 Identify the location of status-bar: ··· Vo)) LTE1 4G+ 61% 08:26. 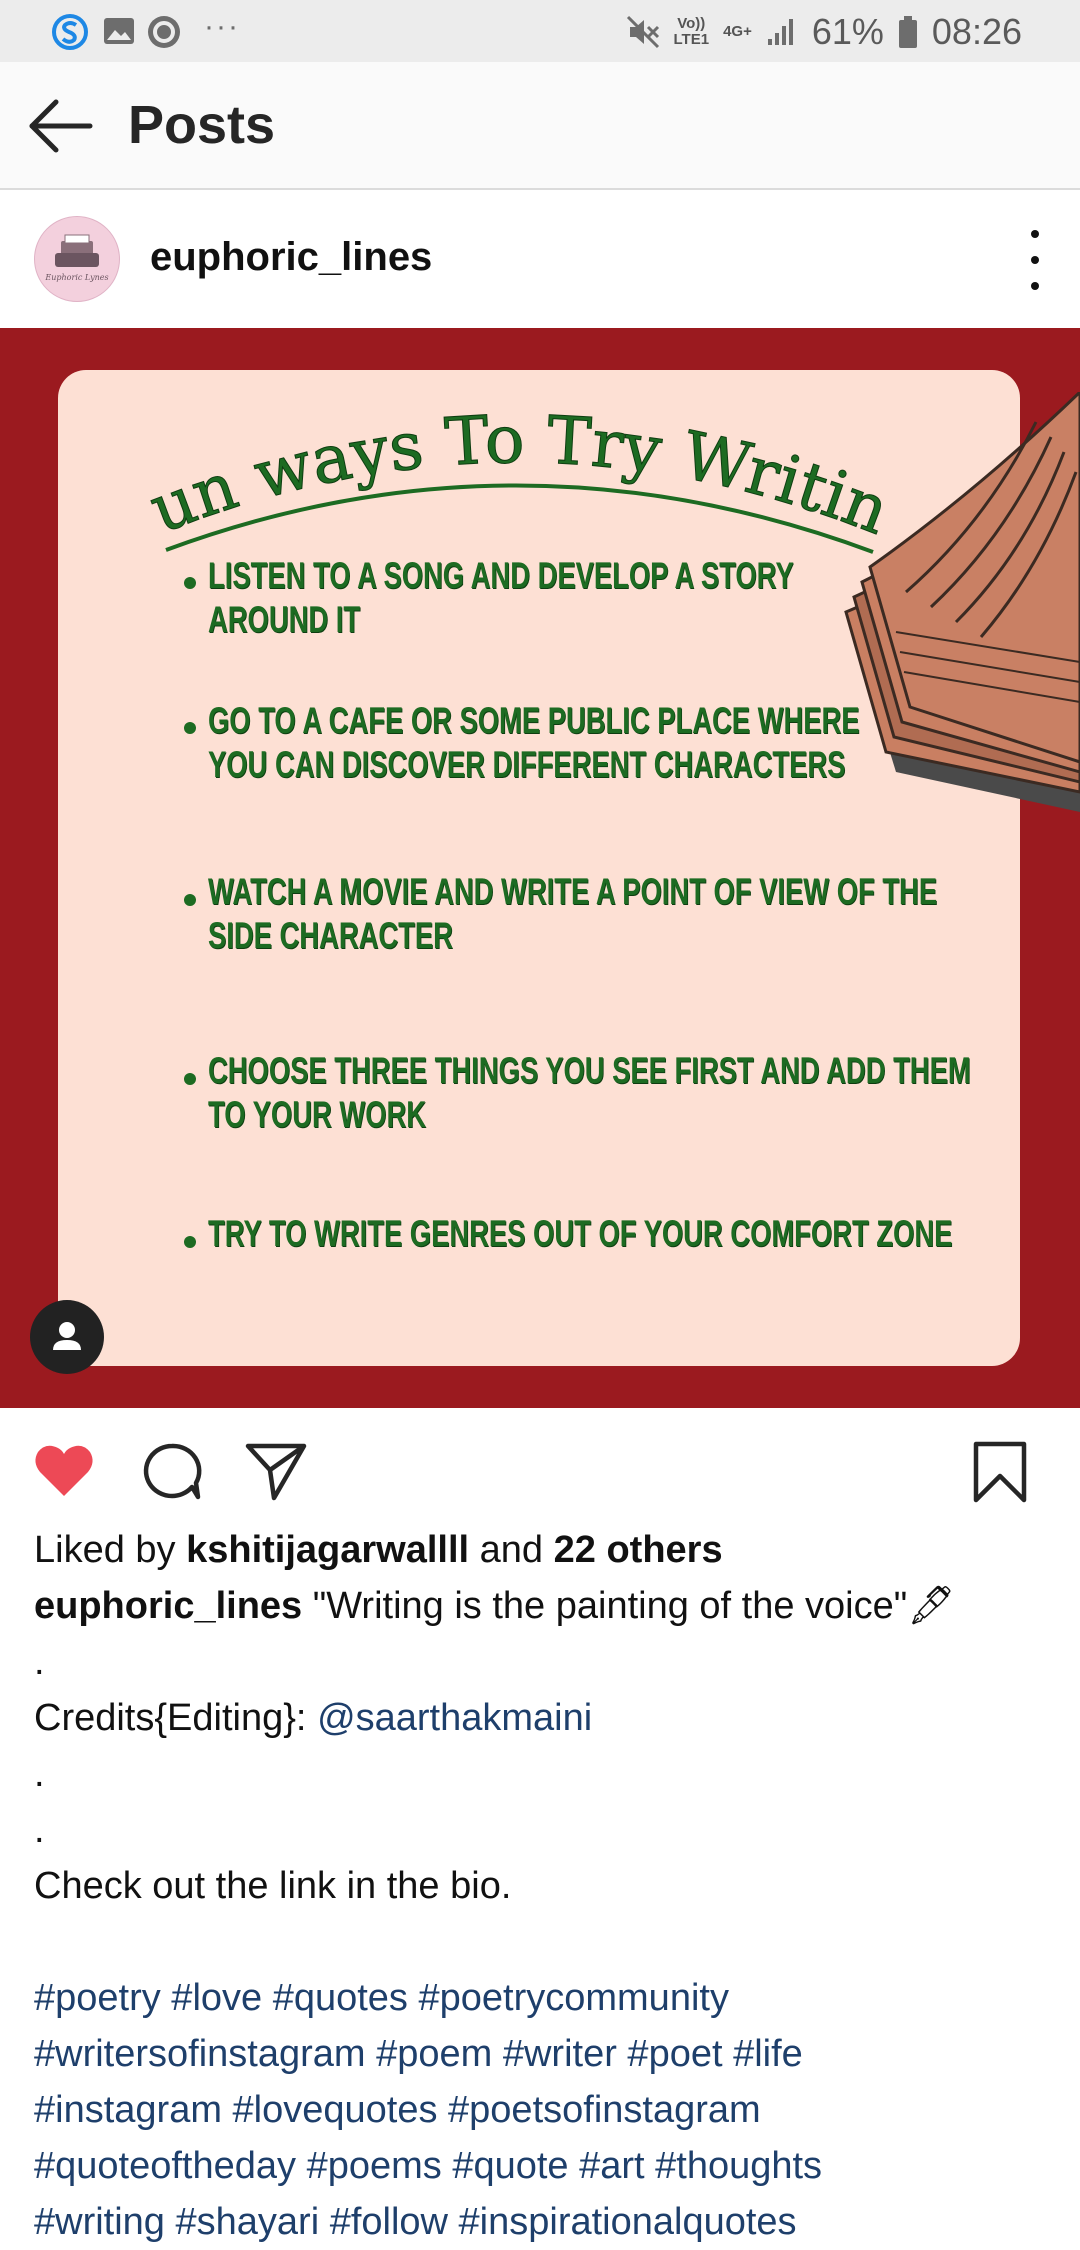
(540, 31).